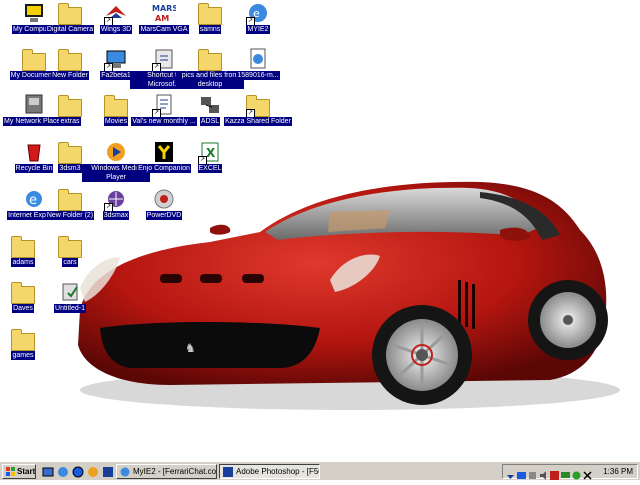 This screenshot has height=485, width=640. What do you see at coordinates (70, 168) in the screenshot?
I see `desktop-icon-label: 3dsm3` at bounding box center [70, 168].